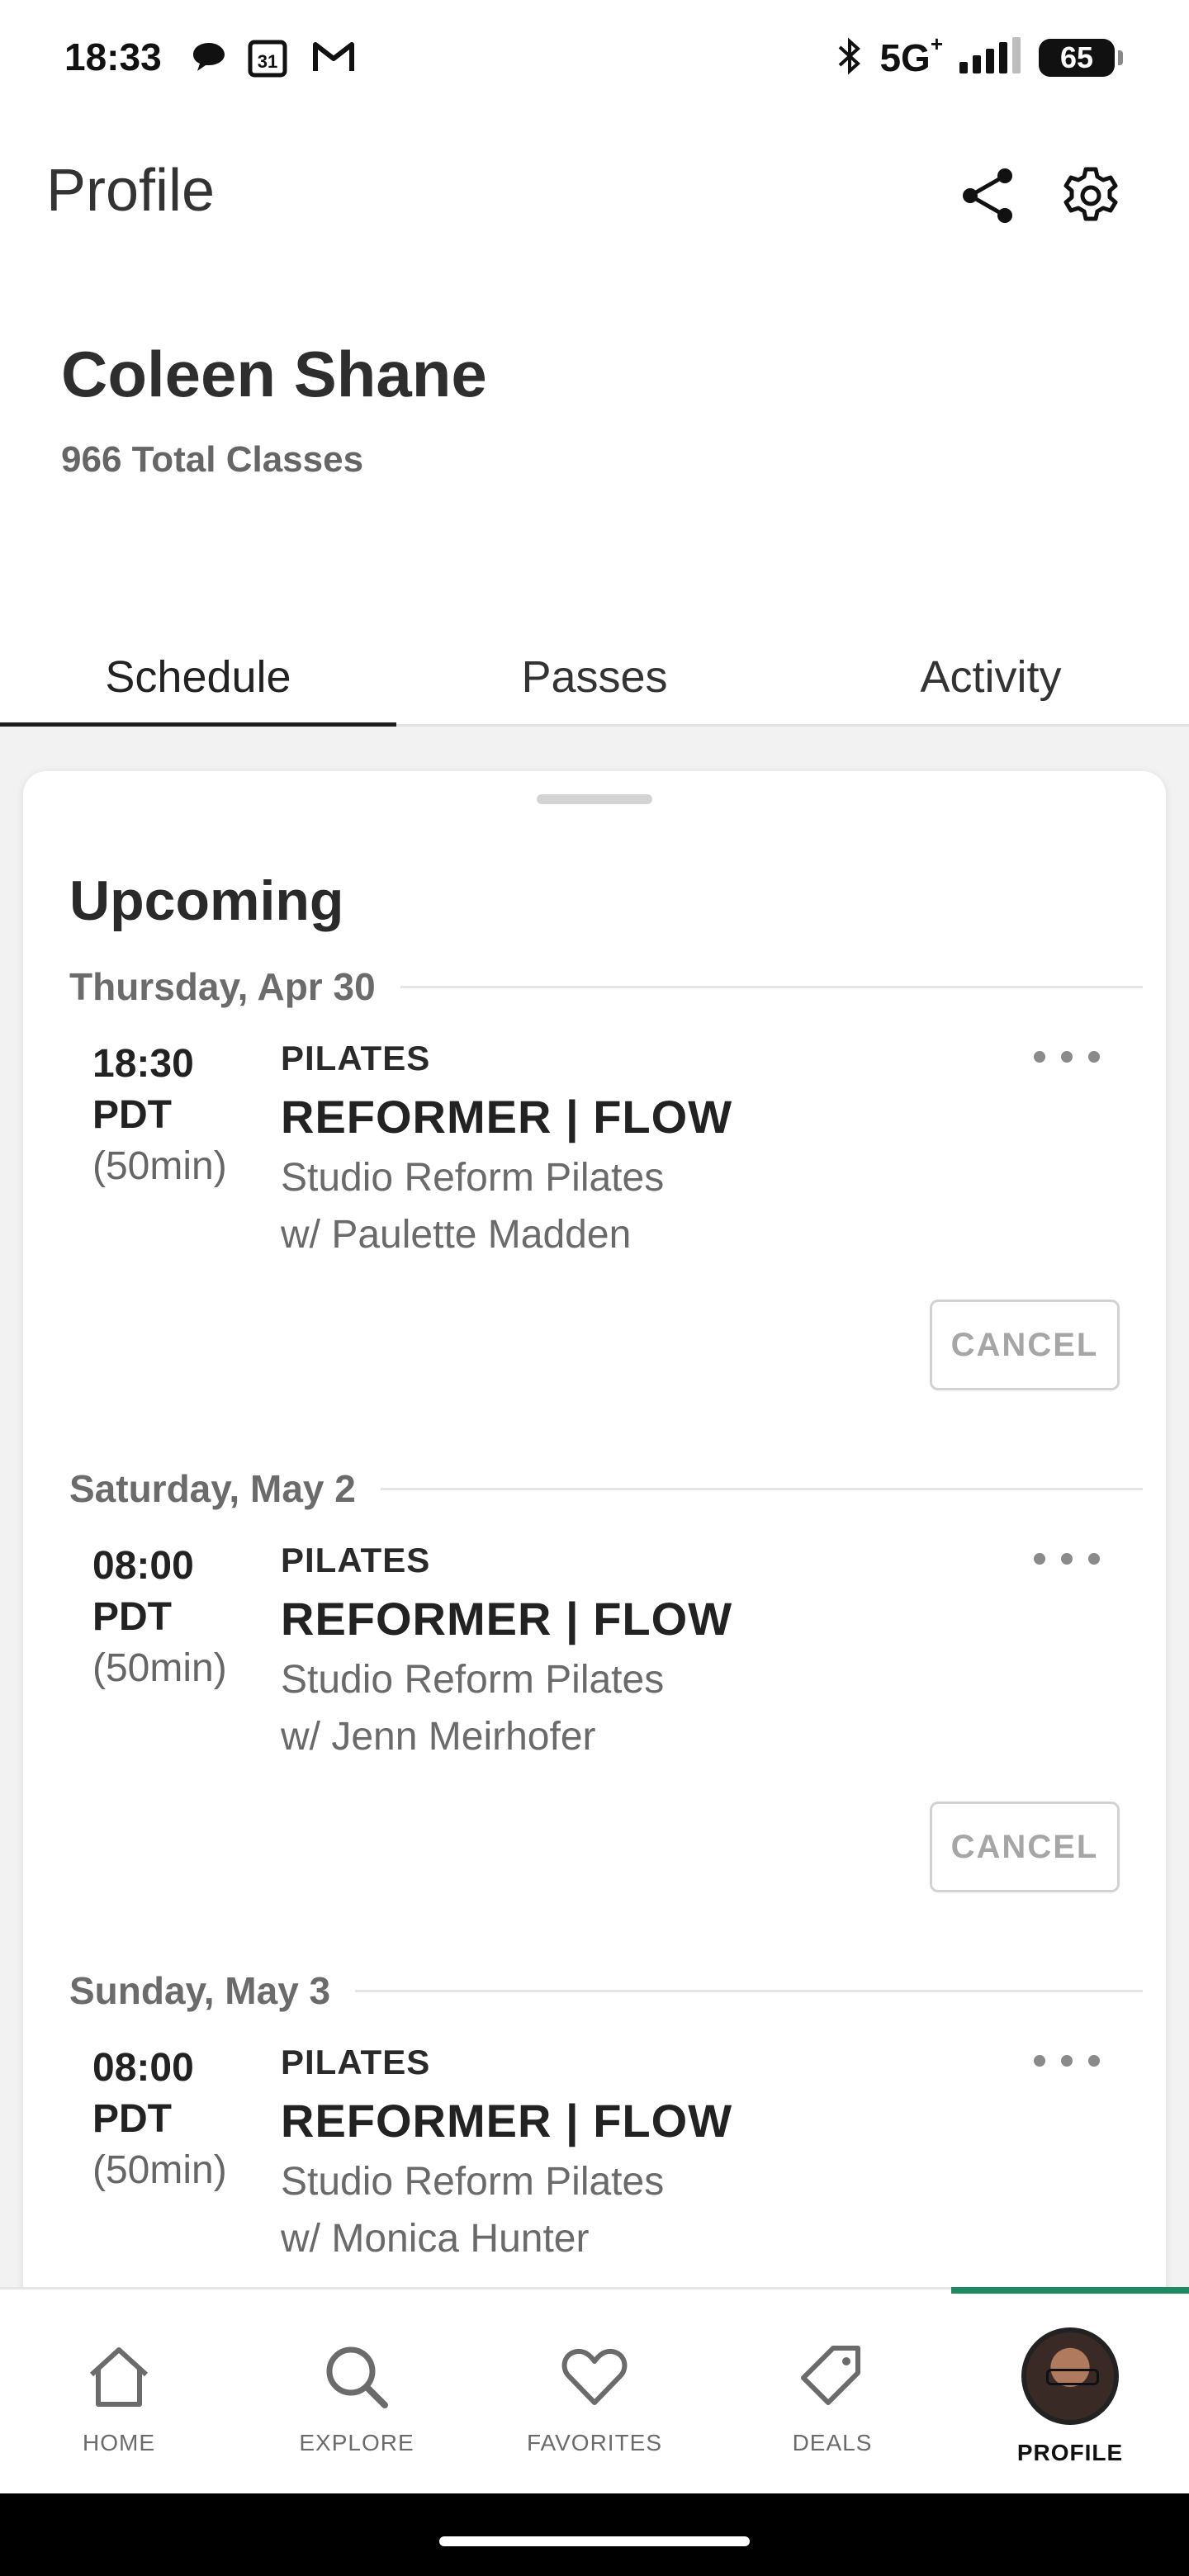  Describe the element at coordinates (936, 43) in the screenshot. I see `network-plus-text: +` at that location.